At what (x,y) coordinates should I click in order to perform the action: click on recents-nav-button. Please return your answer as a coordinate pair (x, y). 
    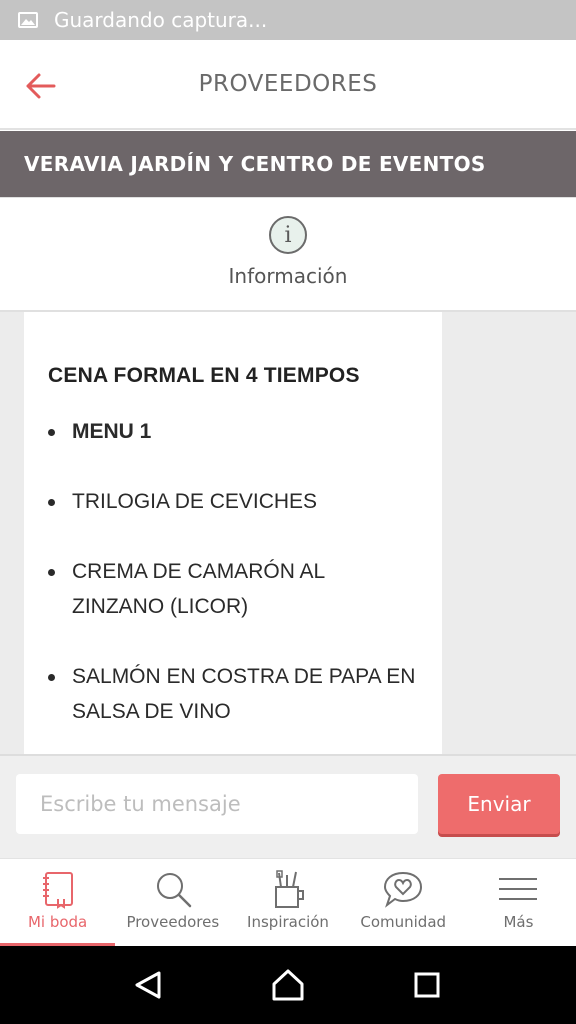
    Looking at the image, I should click on (427, 985).